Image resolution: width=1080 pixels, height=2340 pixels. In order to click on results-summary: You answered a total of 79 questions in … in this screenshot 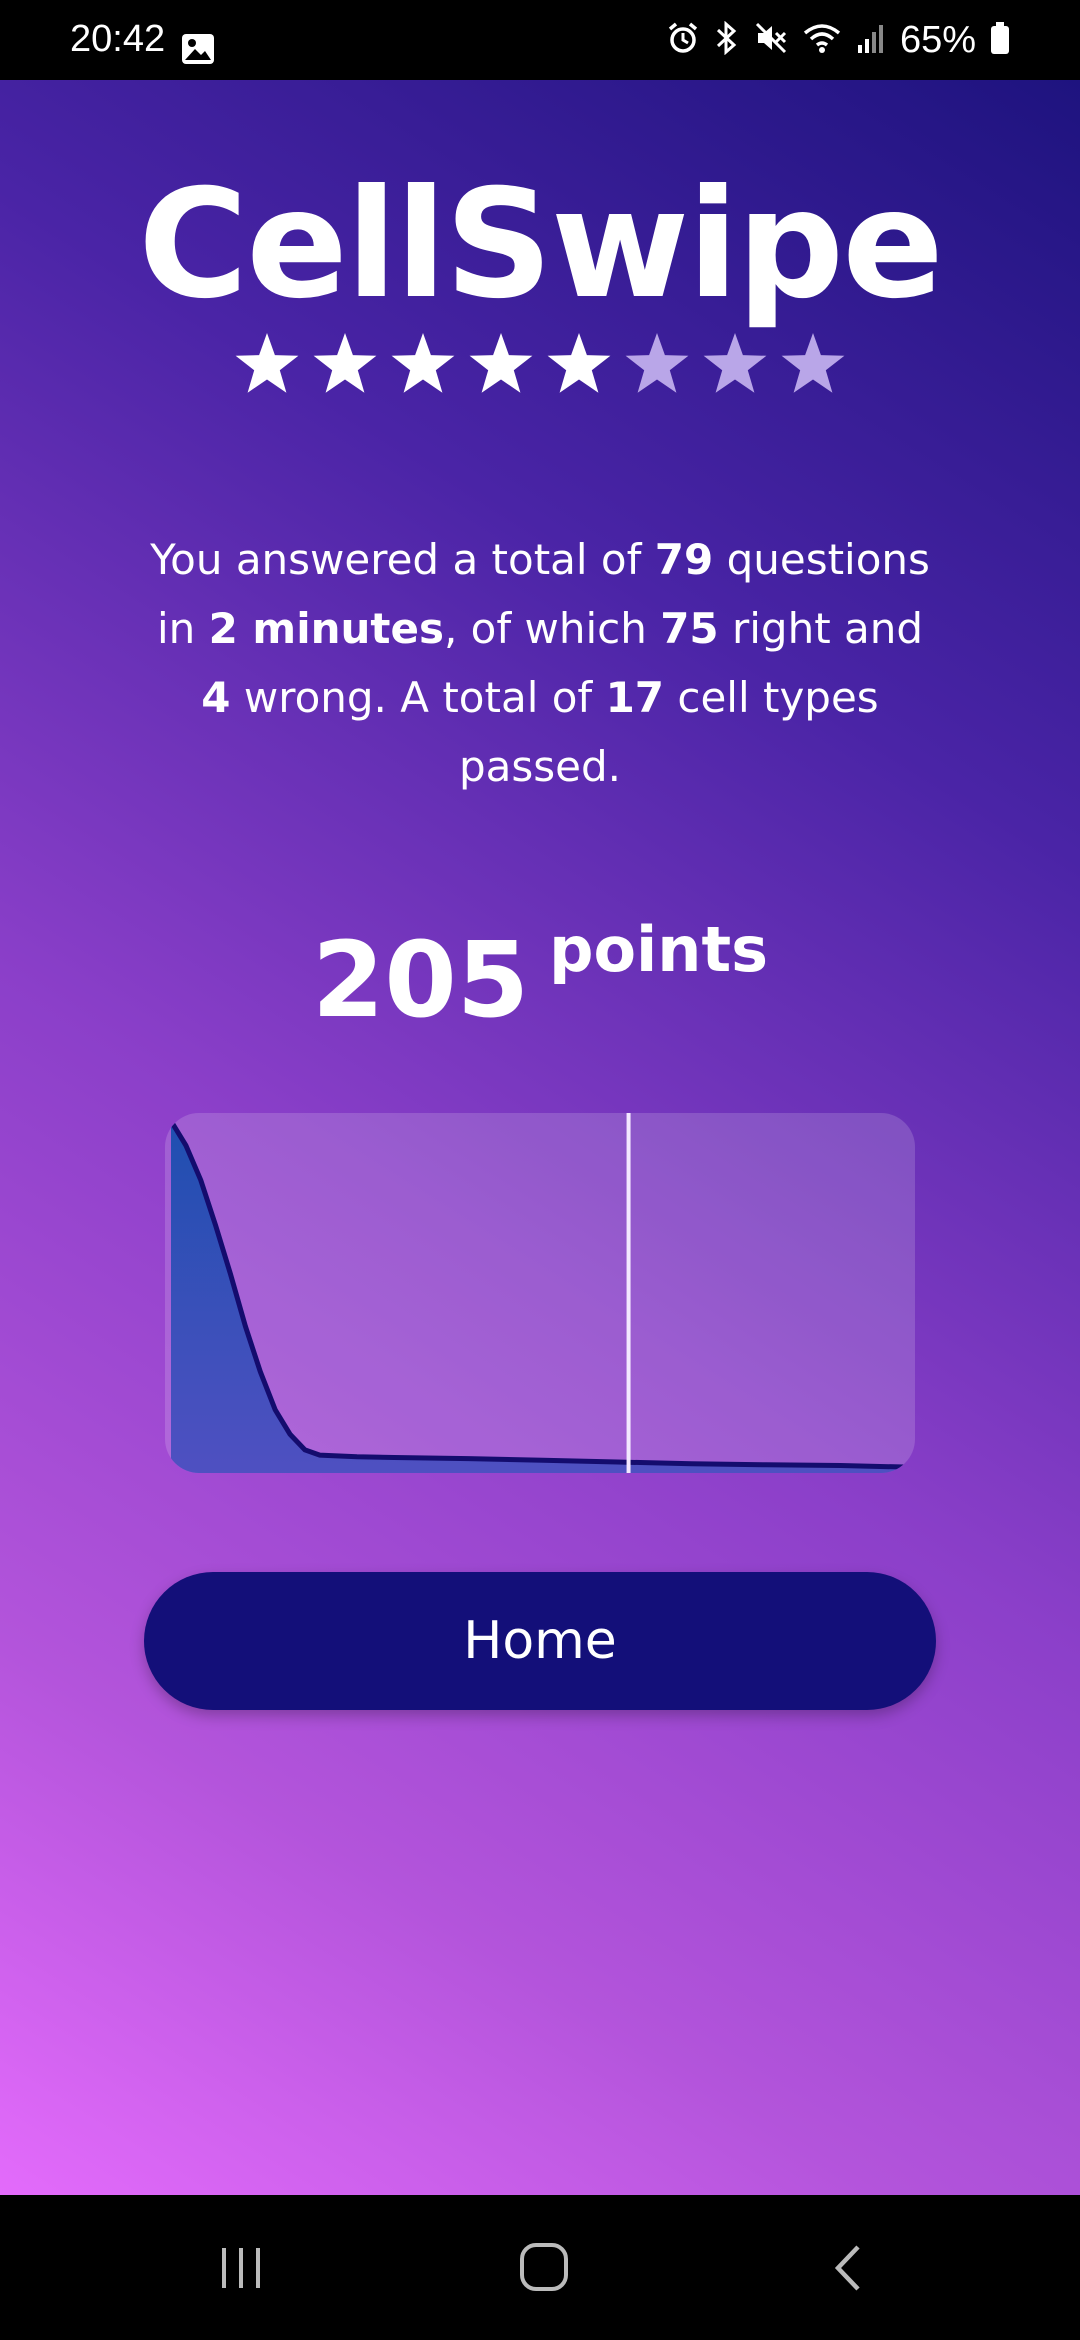, I will do `click(540, 663)`.